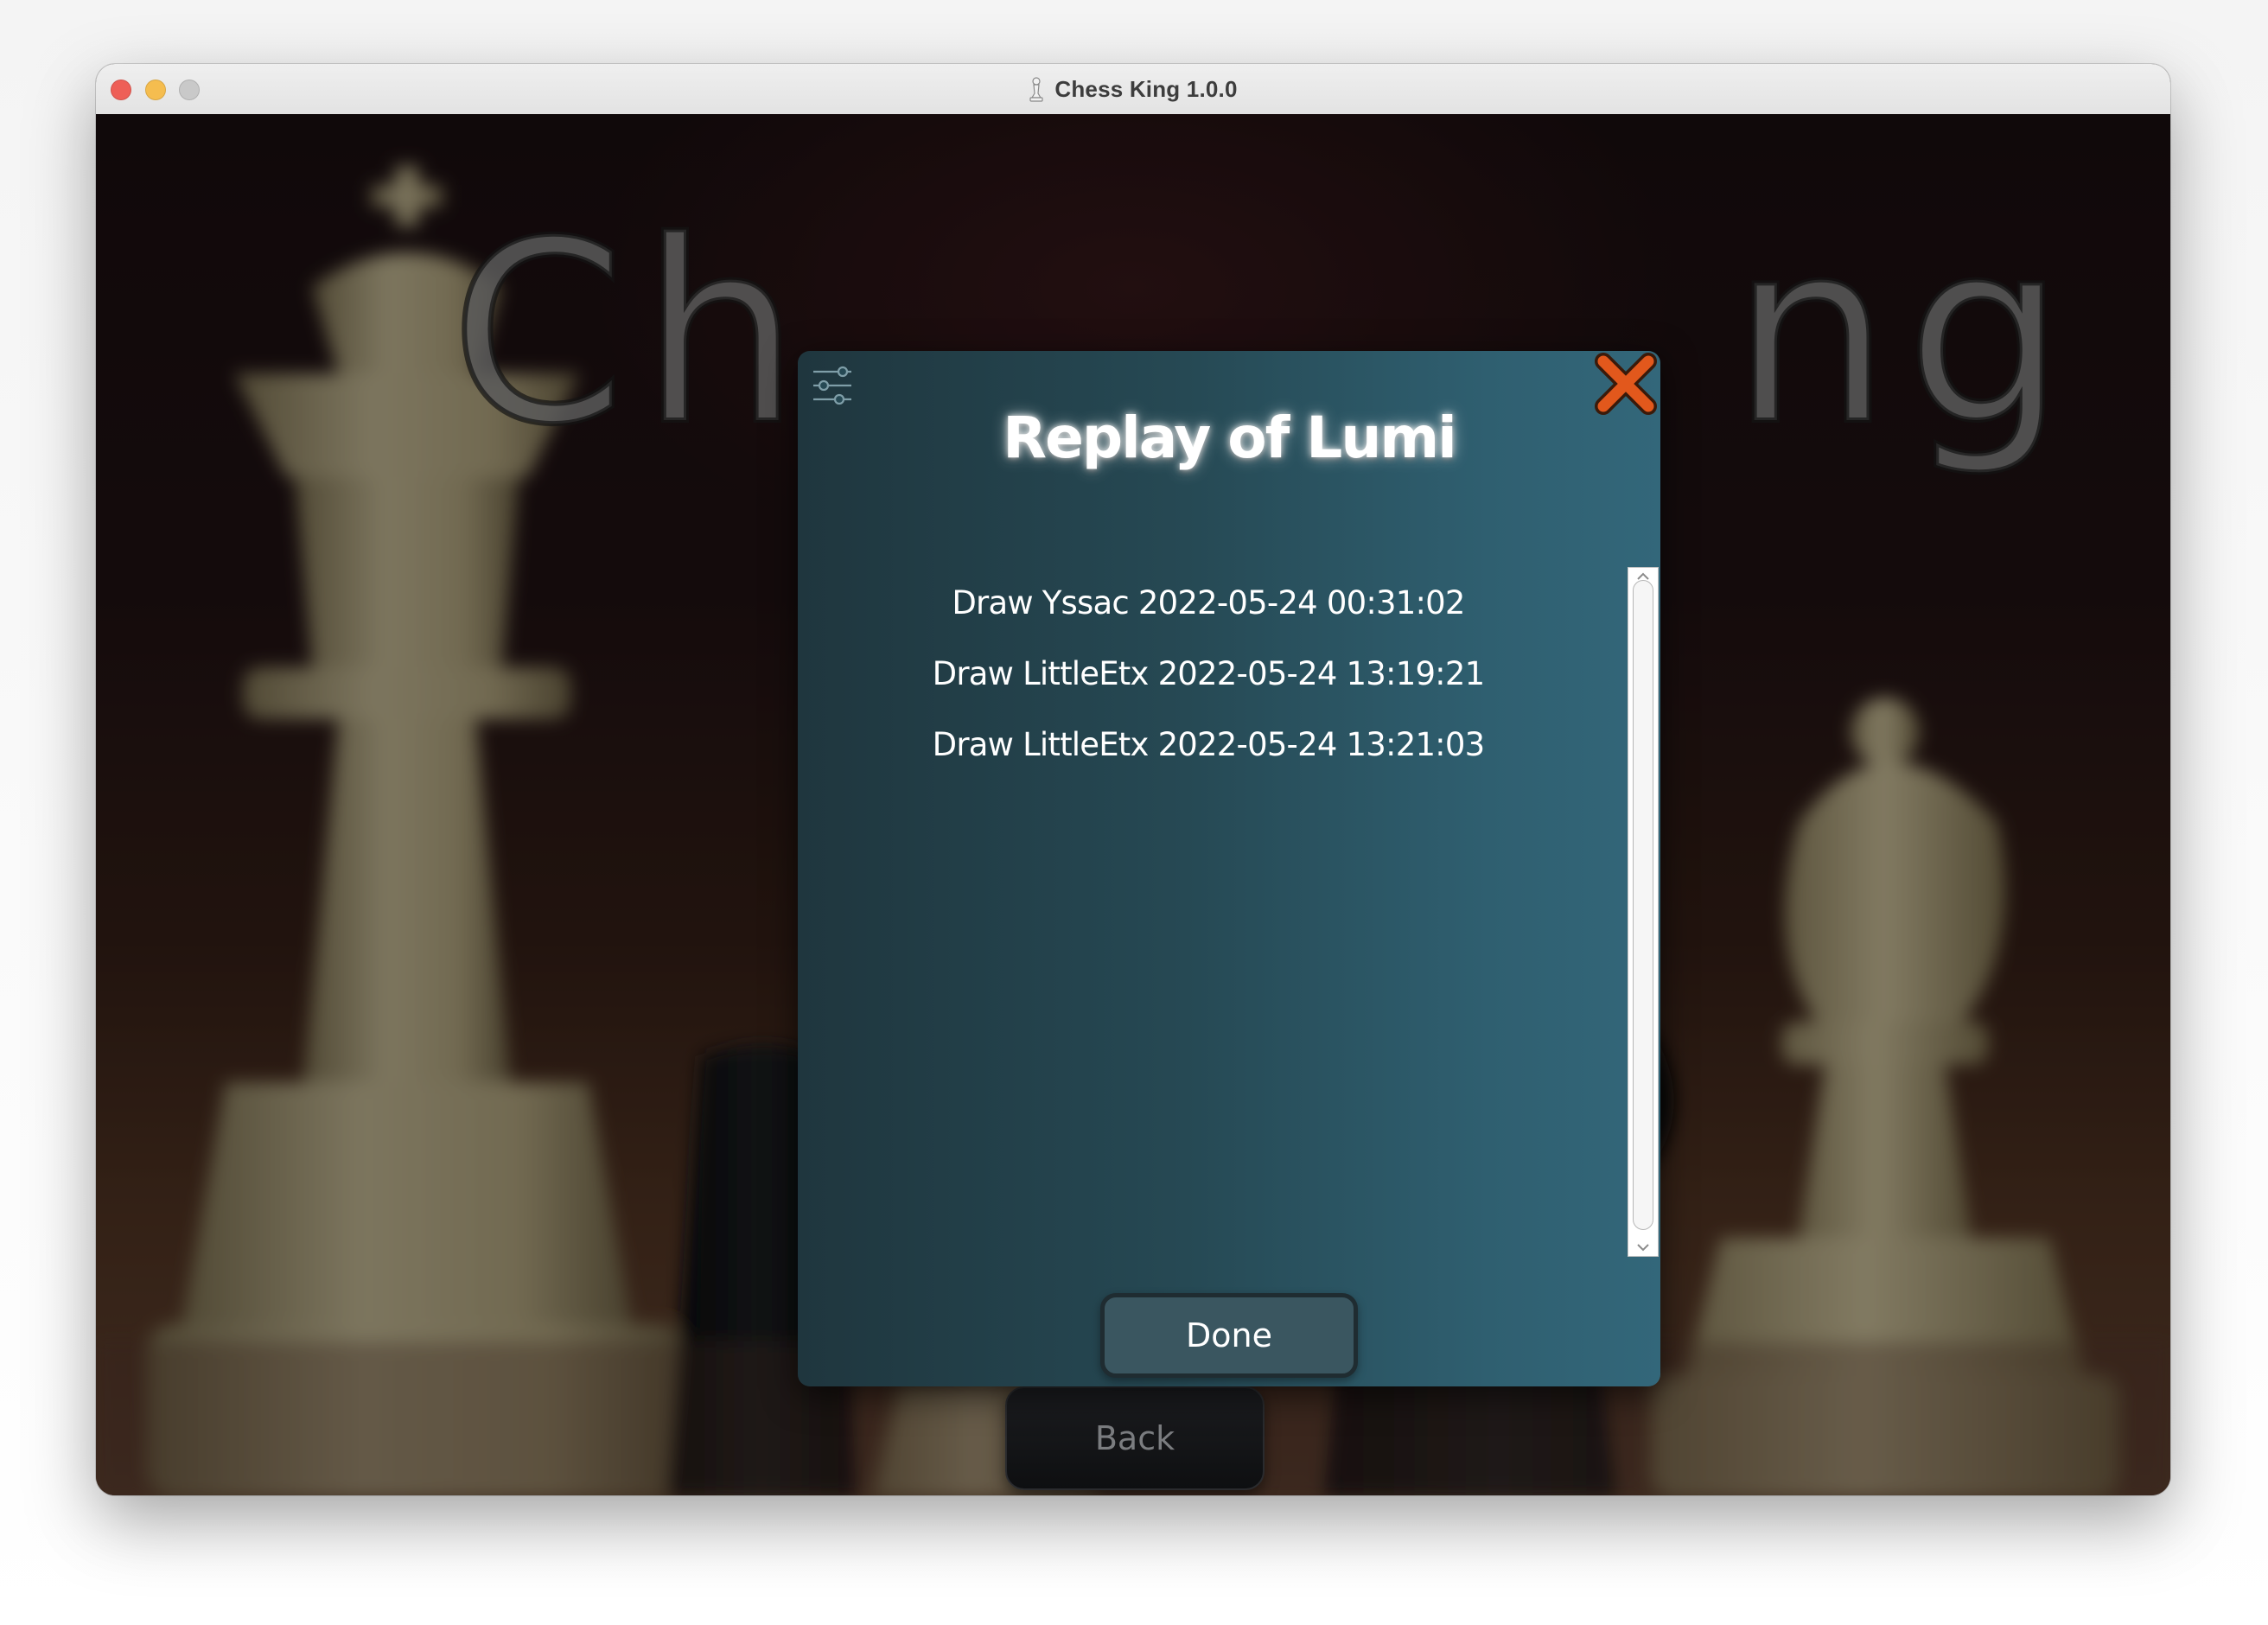 This screenshot has width=2268, height=1625. Describe the element at coordinates (1208, 602) in the screenshot. I see `list-item: Draw Yssac 2022-05-24 00:31:02` at that location.